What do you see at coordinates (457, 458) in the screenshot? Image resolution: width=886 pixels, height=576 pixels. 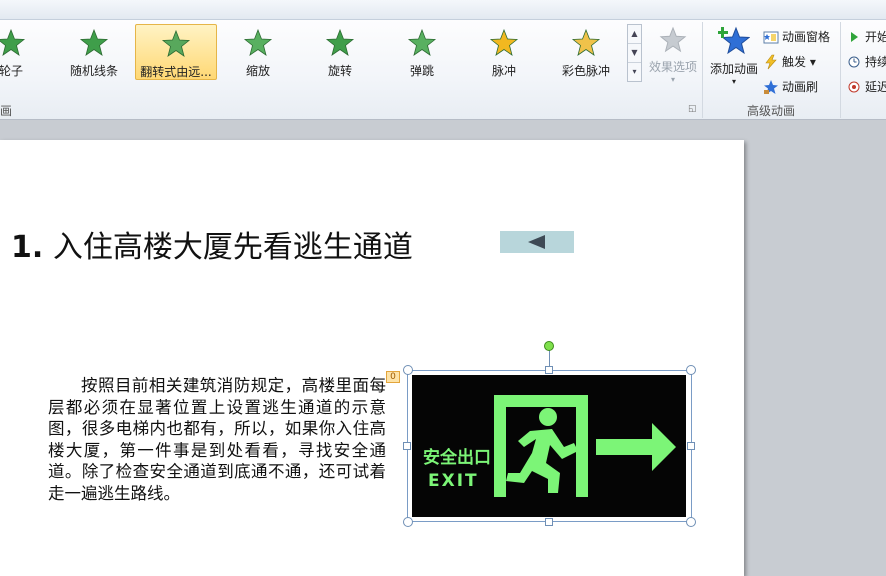 I see `exit-sign-chinese-text: 安全出口` at bounding box center [457, 458].